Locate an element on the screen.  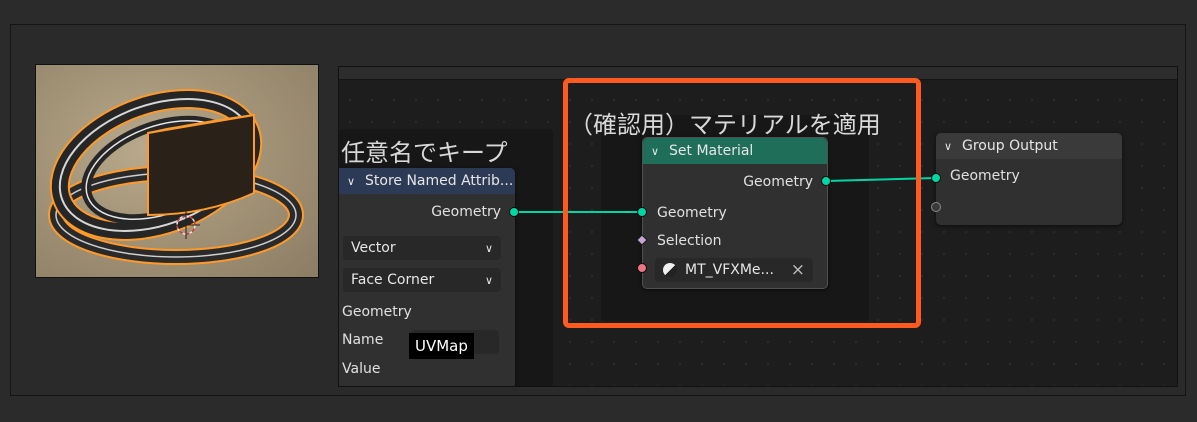
domain-value: Face Corner is located at coordinates (393, 280).